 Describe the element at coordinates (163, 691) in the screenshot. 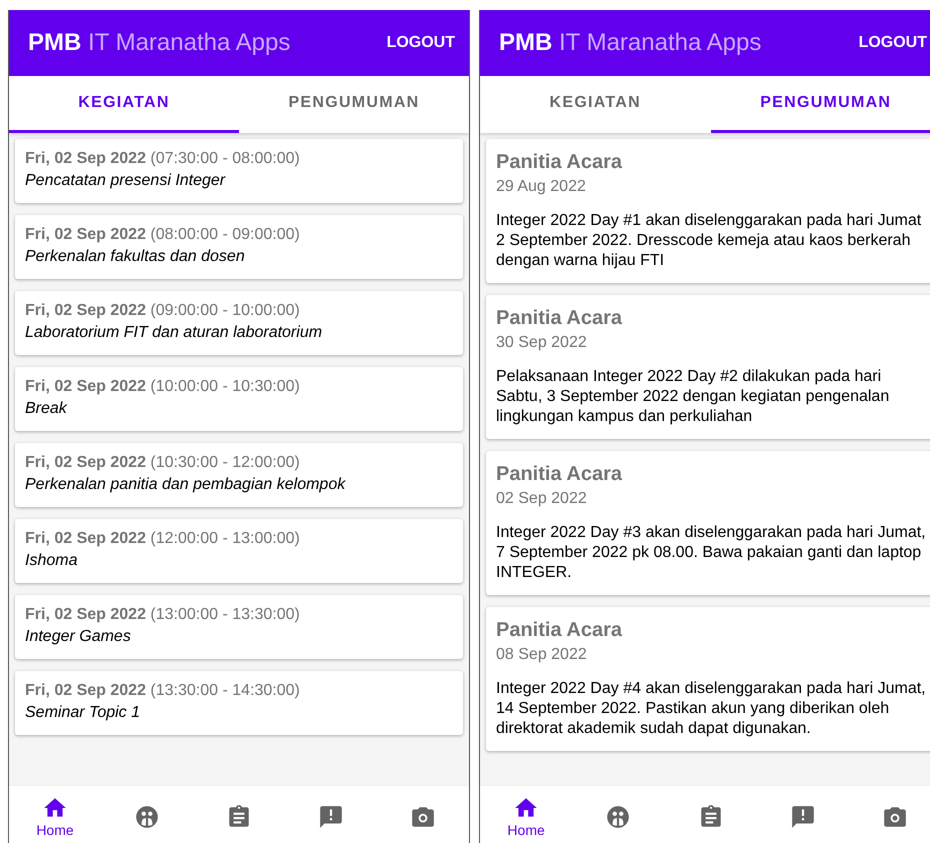

I see `event-time: Fri, 02 Sep 2022 (13:30:00 - 14:30:00)` at that location.